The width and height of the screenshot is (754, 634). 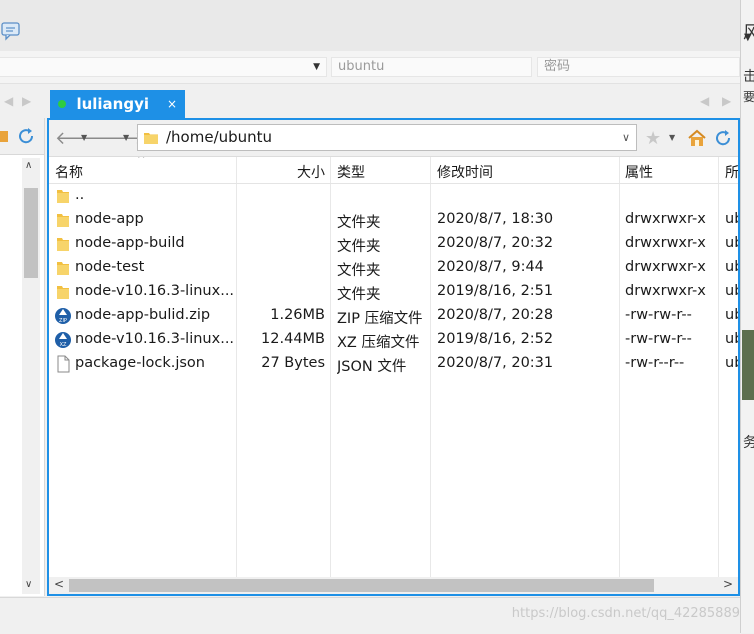 I want to click on side-glyph: 要, so click(x=748, y=97).